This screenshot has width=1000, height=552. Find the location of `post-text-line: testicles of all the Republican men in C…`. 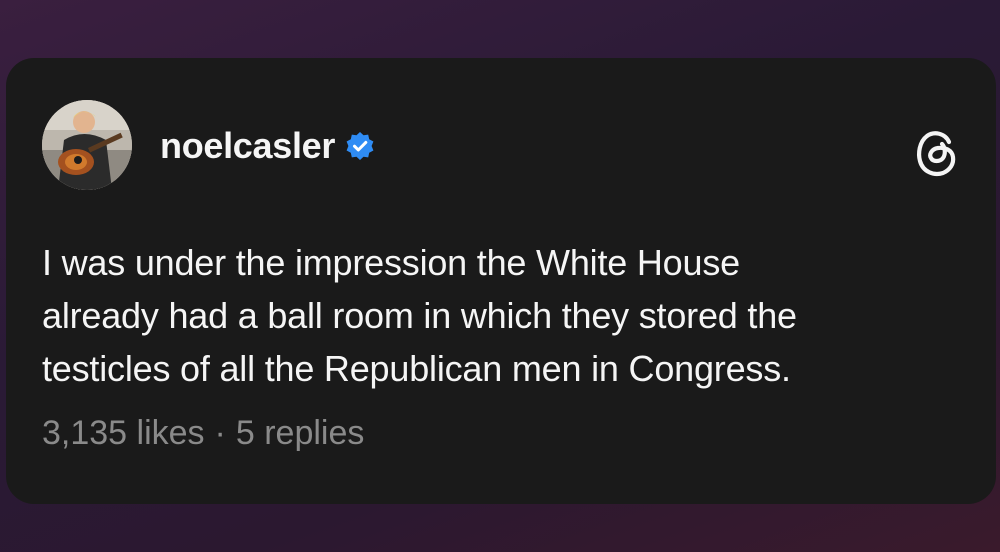

post-text-line: testicles of all the Republican men in C… is located at coordinates (416, 368).